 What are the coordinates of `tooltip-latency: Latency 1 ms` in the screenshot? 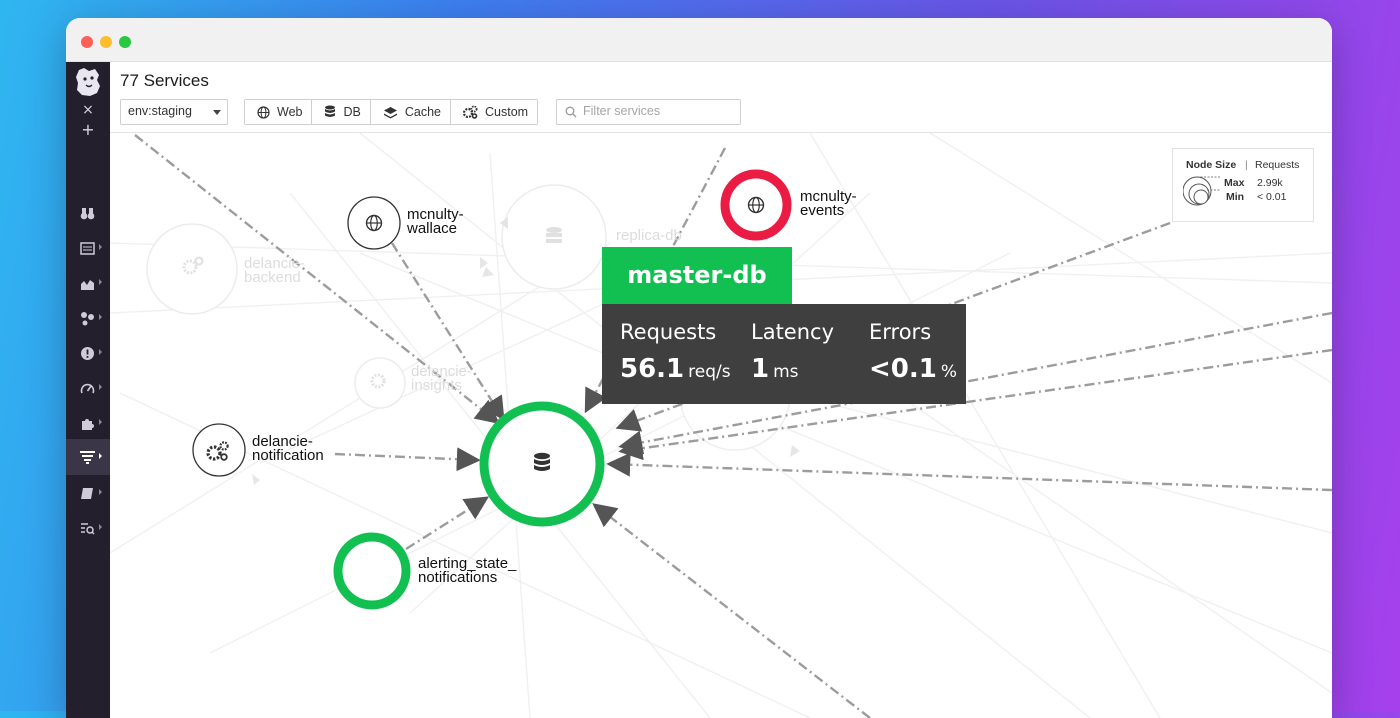 It's located at (792, 352).